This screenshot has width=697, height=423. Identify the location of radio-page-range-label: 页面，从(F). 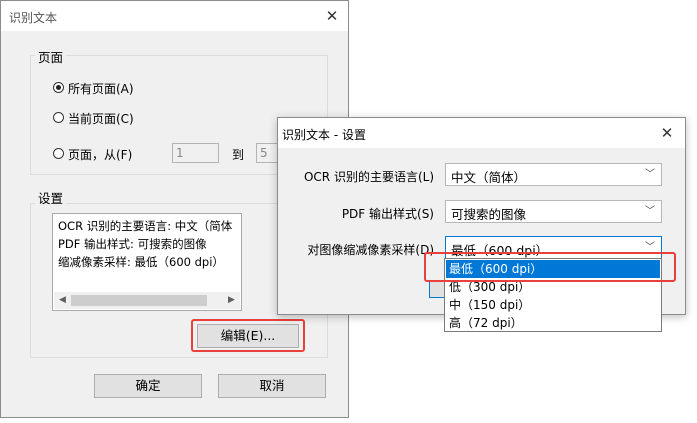
(100, 154).